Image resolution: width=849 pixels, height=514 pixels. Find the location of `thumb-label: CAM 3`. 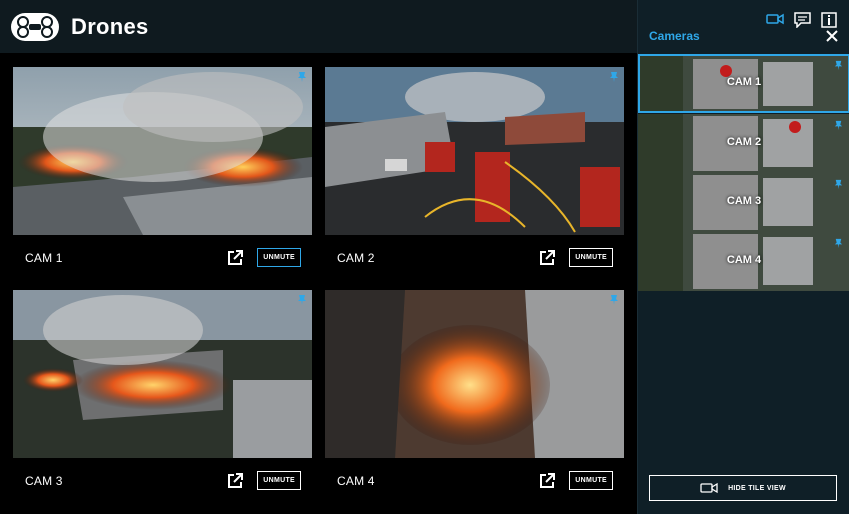

thumb-label: CAM 3 is located at coordinates (744, 201).